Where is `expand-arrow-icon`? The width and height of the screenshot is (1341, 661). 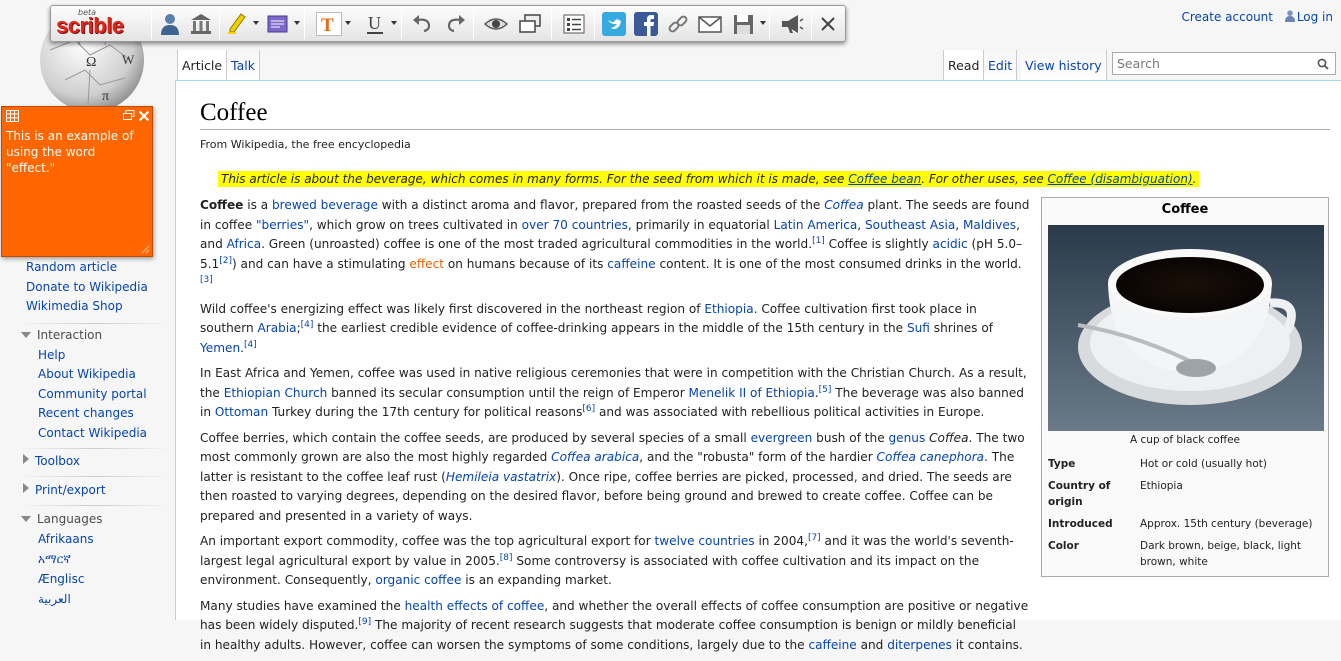
expand-arrow-icon is located at coordinates (26, 459).